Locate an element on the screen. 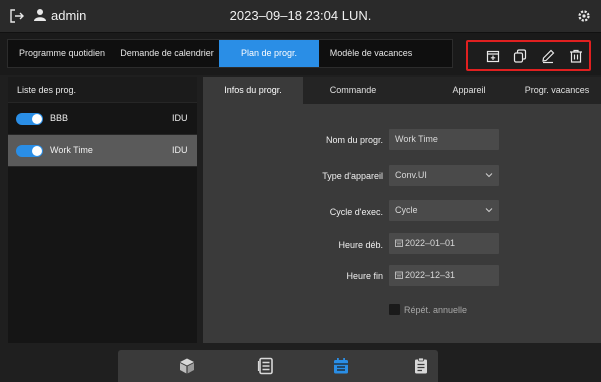 This screenshot has height=382, width=601. tab-daily-program: Programme quotidien is located at coordinates (62, 53).